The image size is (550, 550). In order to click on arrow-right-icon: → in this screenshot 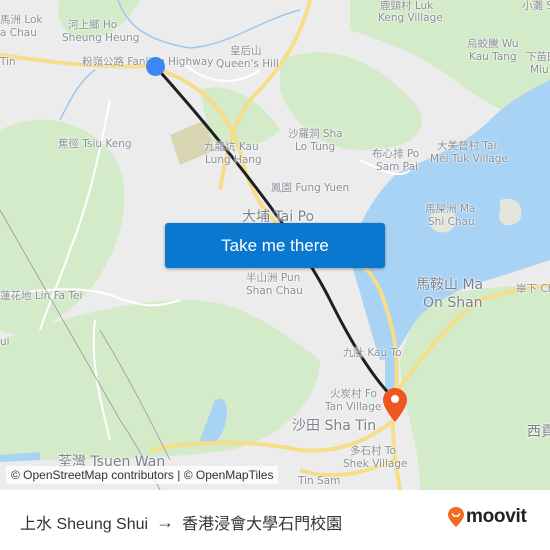, I will do `click(165, 521)`.